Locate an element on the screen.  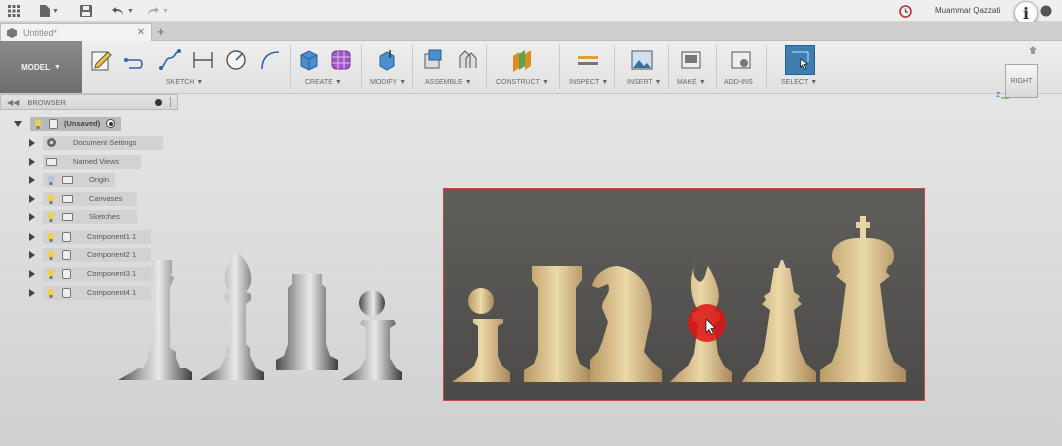
activate-radio-icon is located at coordinates (111, 123).